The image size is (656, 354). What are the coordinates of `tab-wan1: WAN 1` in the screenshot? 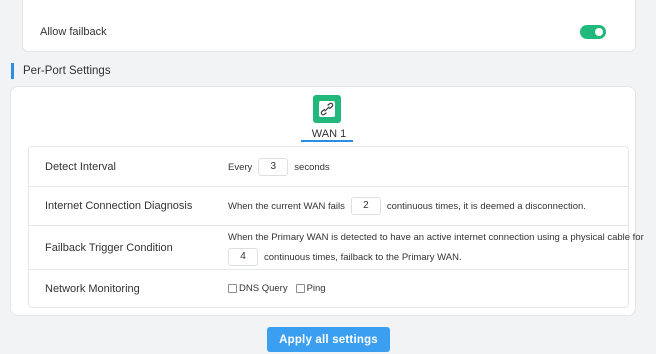 It's located at (322, 119).